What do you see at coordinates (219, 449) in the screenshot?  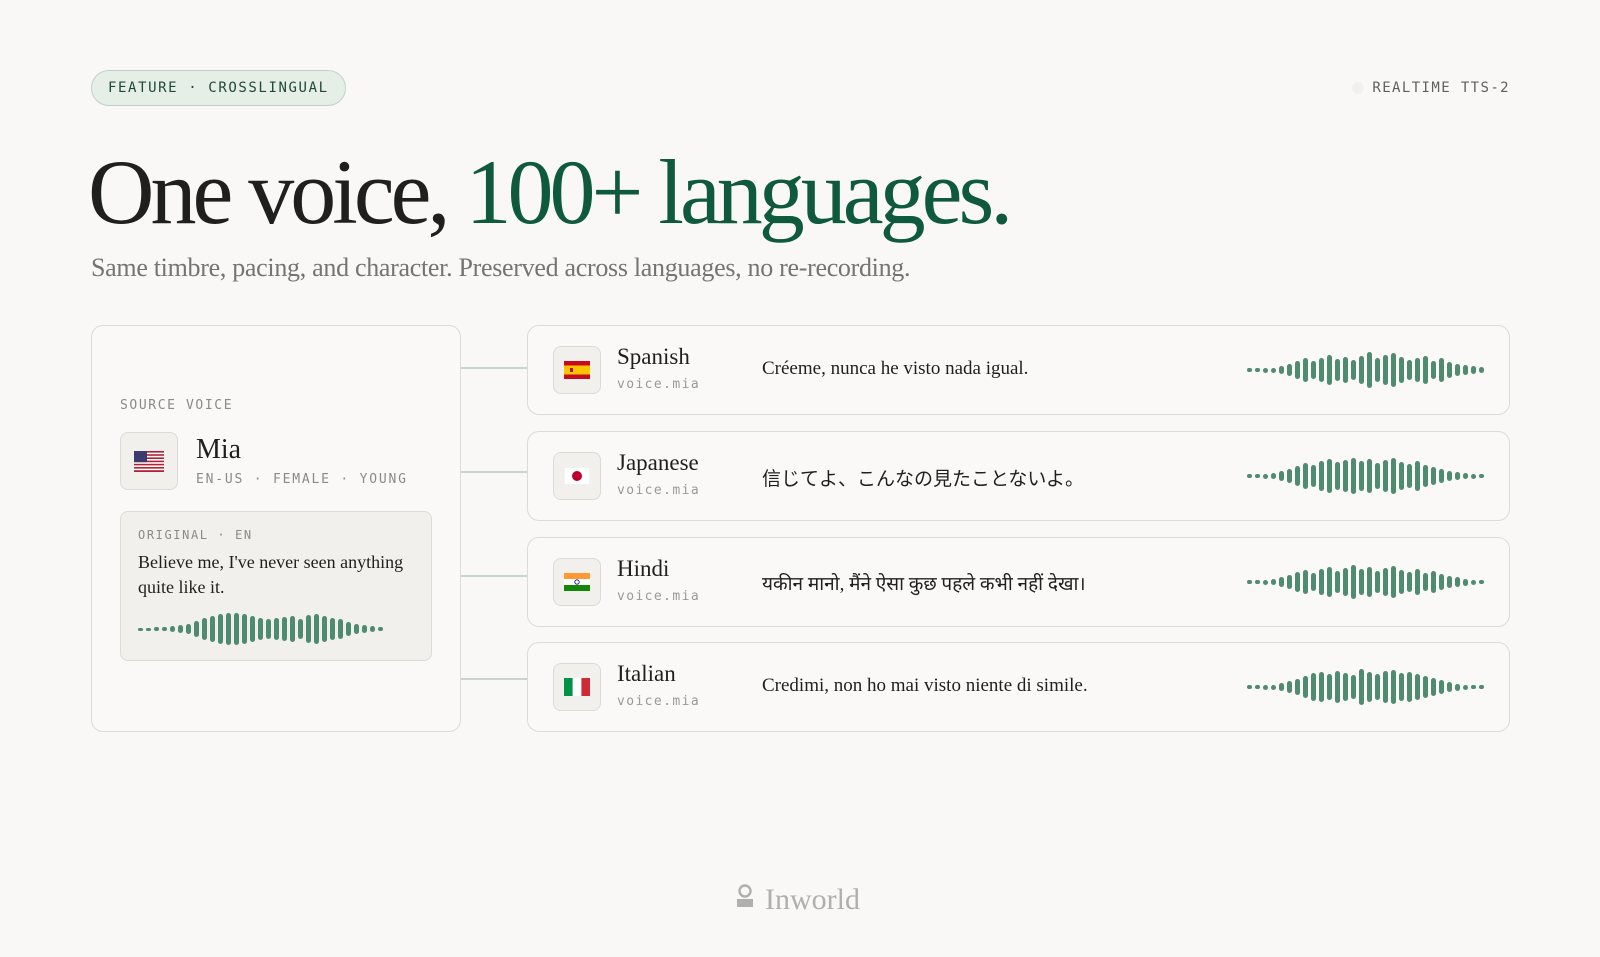 I see `source-voice-name: Mia` at bounding box center [219, 449].